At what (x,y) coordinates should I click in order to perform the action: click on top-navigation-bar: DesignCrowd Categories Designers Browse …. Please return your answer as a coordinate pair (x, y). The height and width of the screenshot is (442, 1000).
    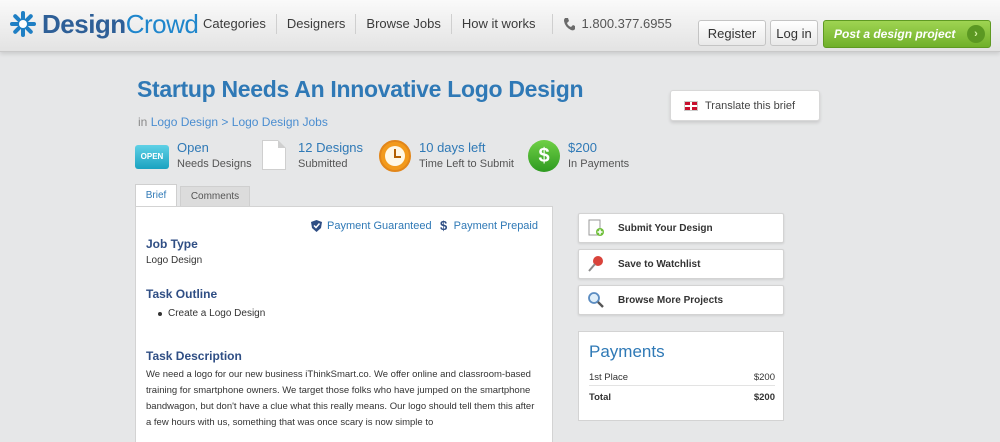
    Looking at the image, I should click on (500, 26).